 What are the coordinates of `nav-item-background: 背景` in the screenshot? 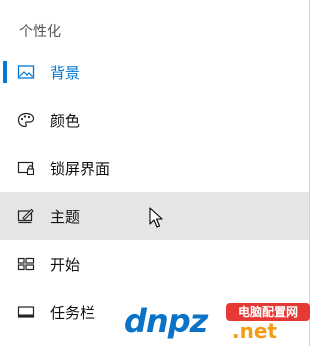 It's located at (154, 72).